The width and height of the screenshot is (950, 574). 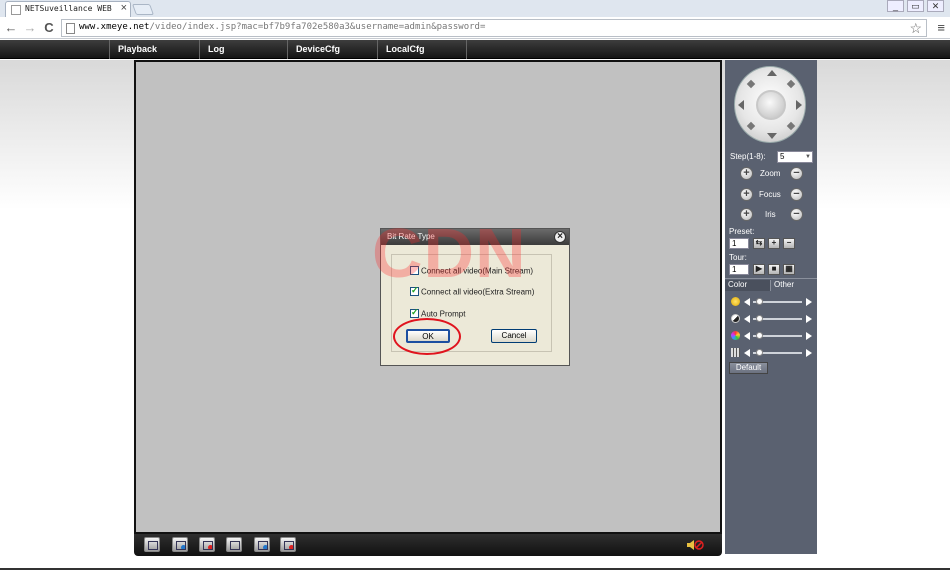 I want to click on tab-other: Other, so click(x=793, y=285).